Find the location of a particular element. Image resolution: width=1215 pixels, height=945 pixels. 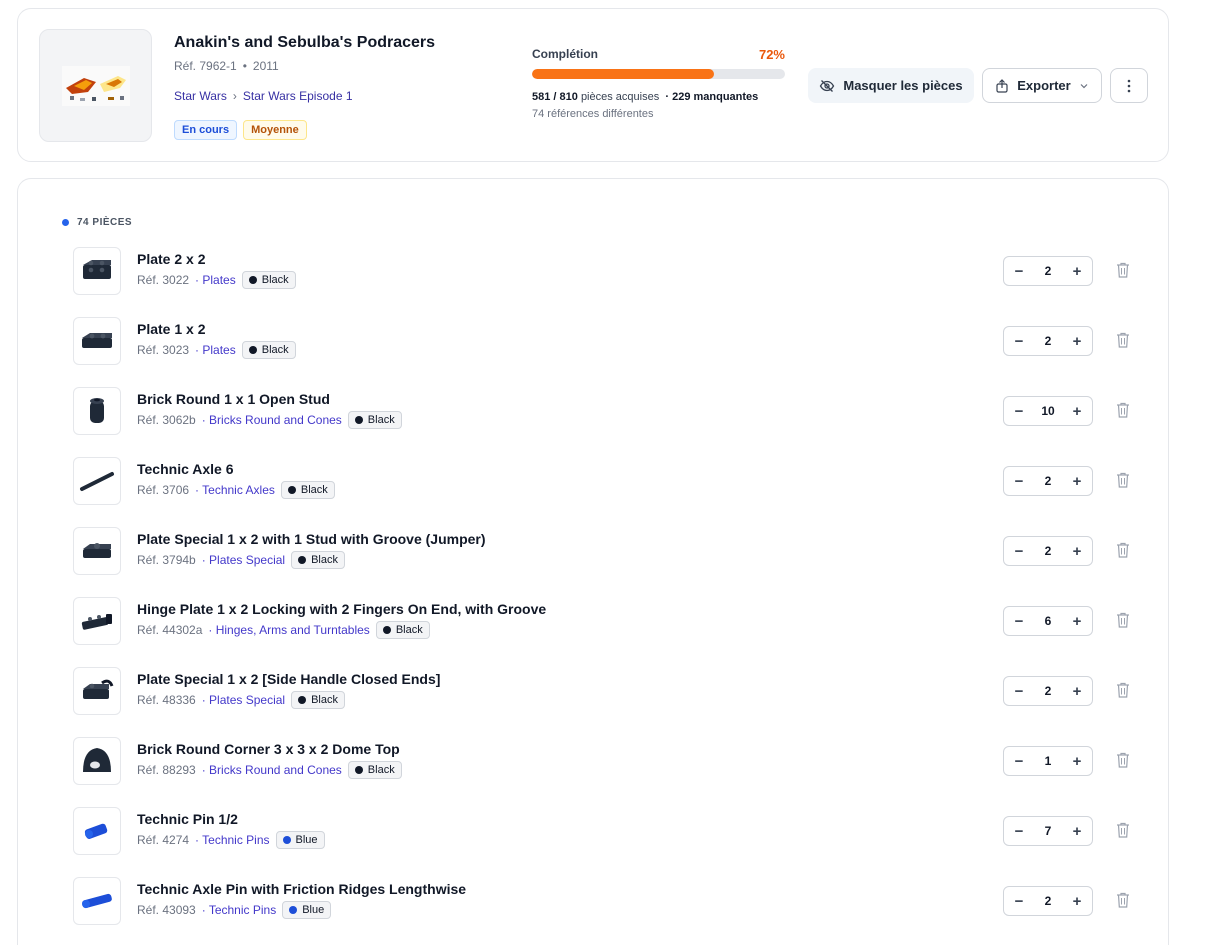

export-label: Exporter is located at coordinates (1044, 85).